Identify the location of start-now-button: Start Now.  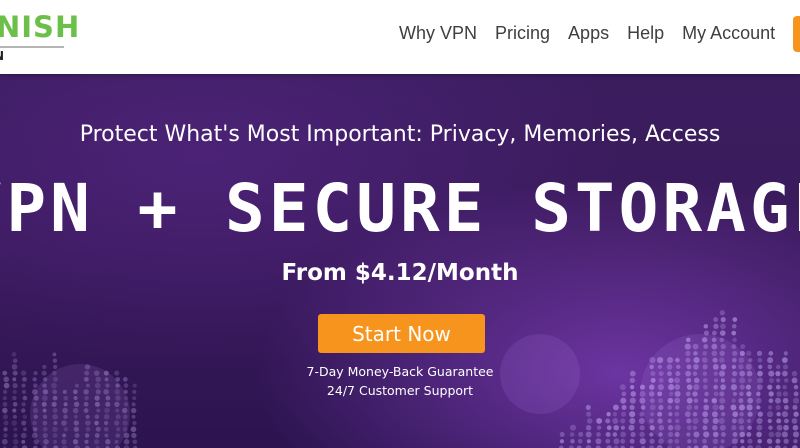
(401, 333).